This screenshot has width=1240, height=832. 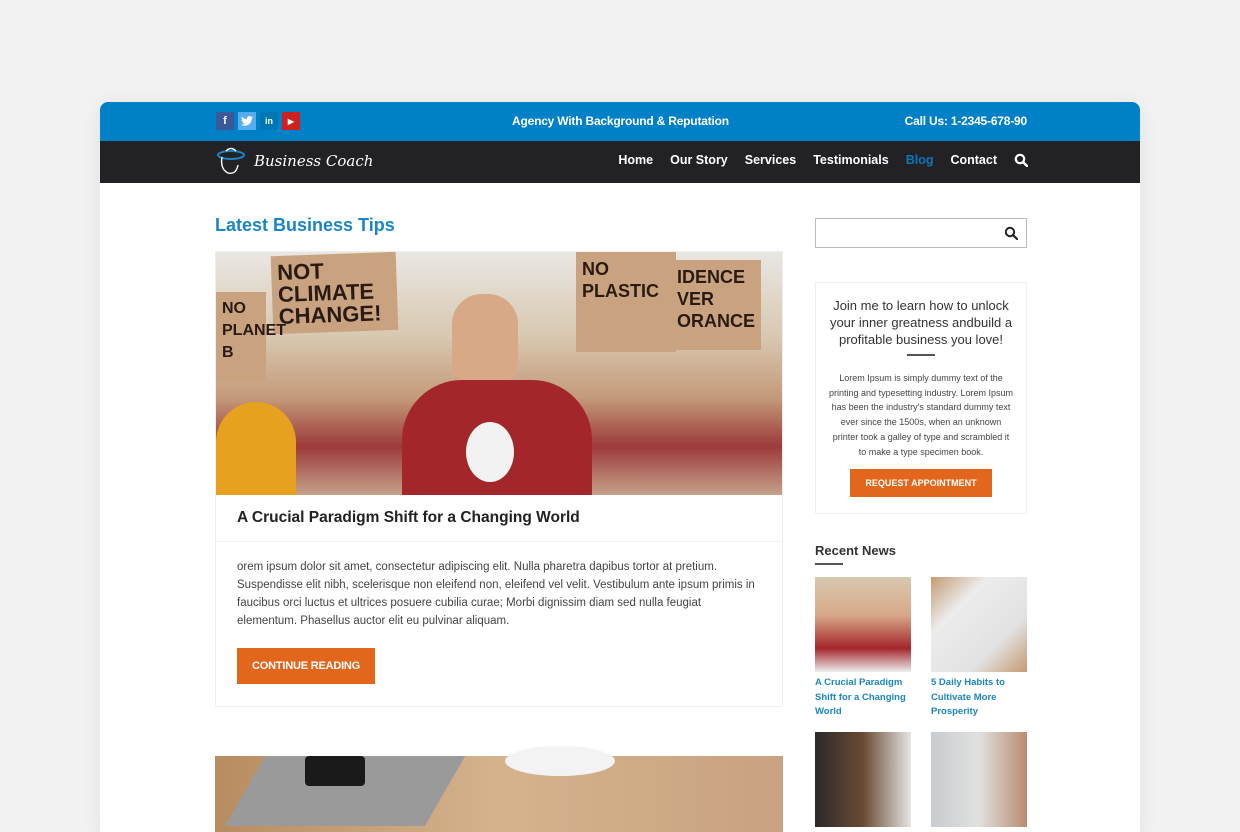 I want to click on search-input, so click(x=906, y=233).